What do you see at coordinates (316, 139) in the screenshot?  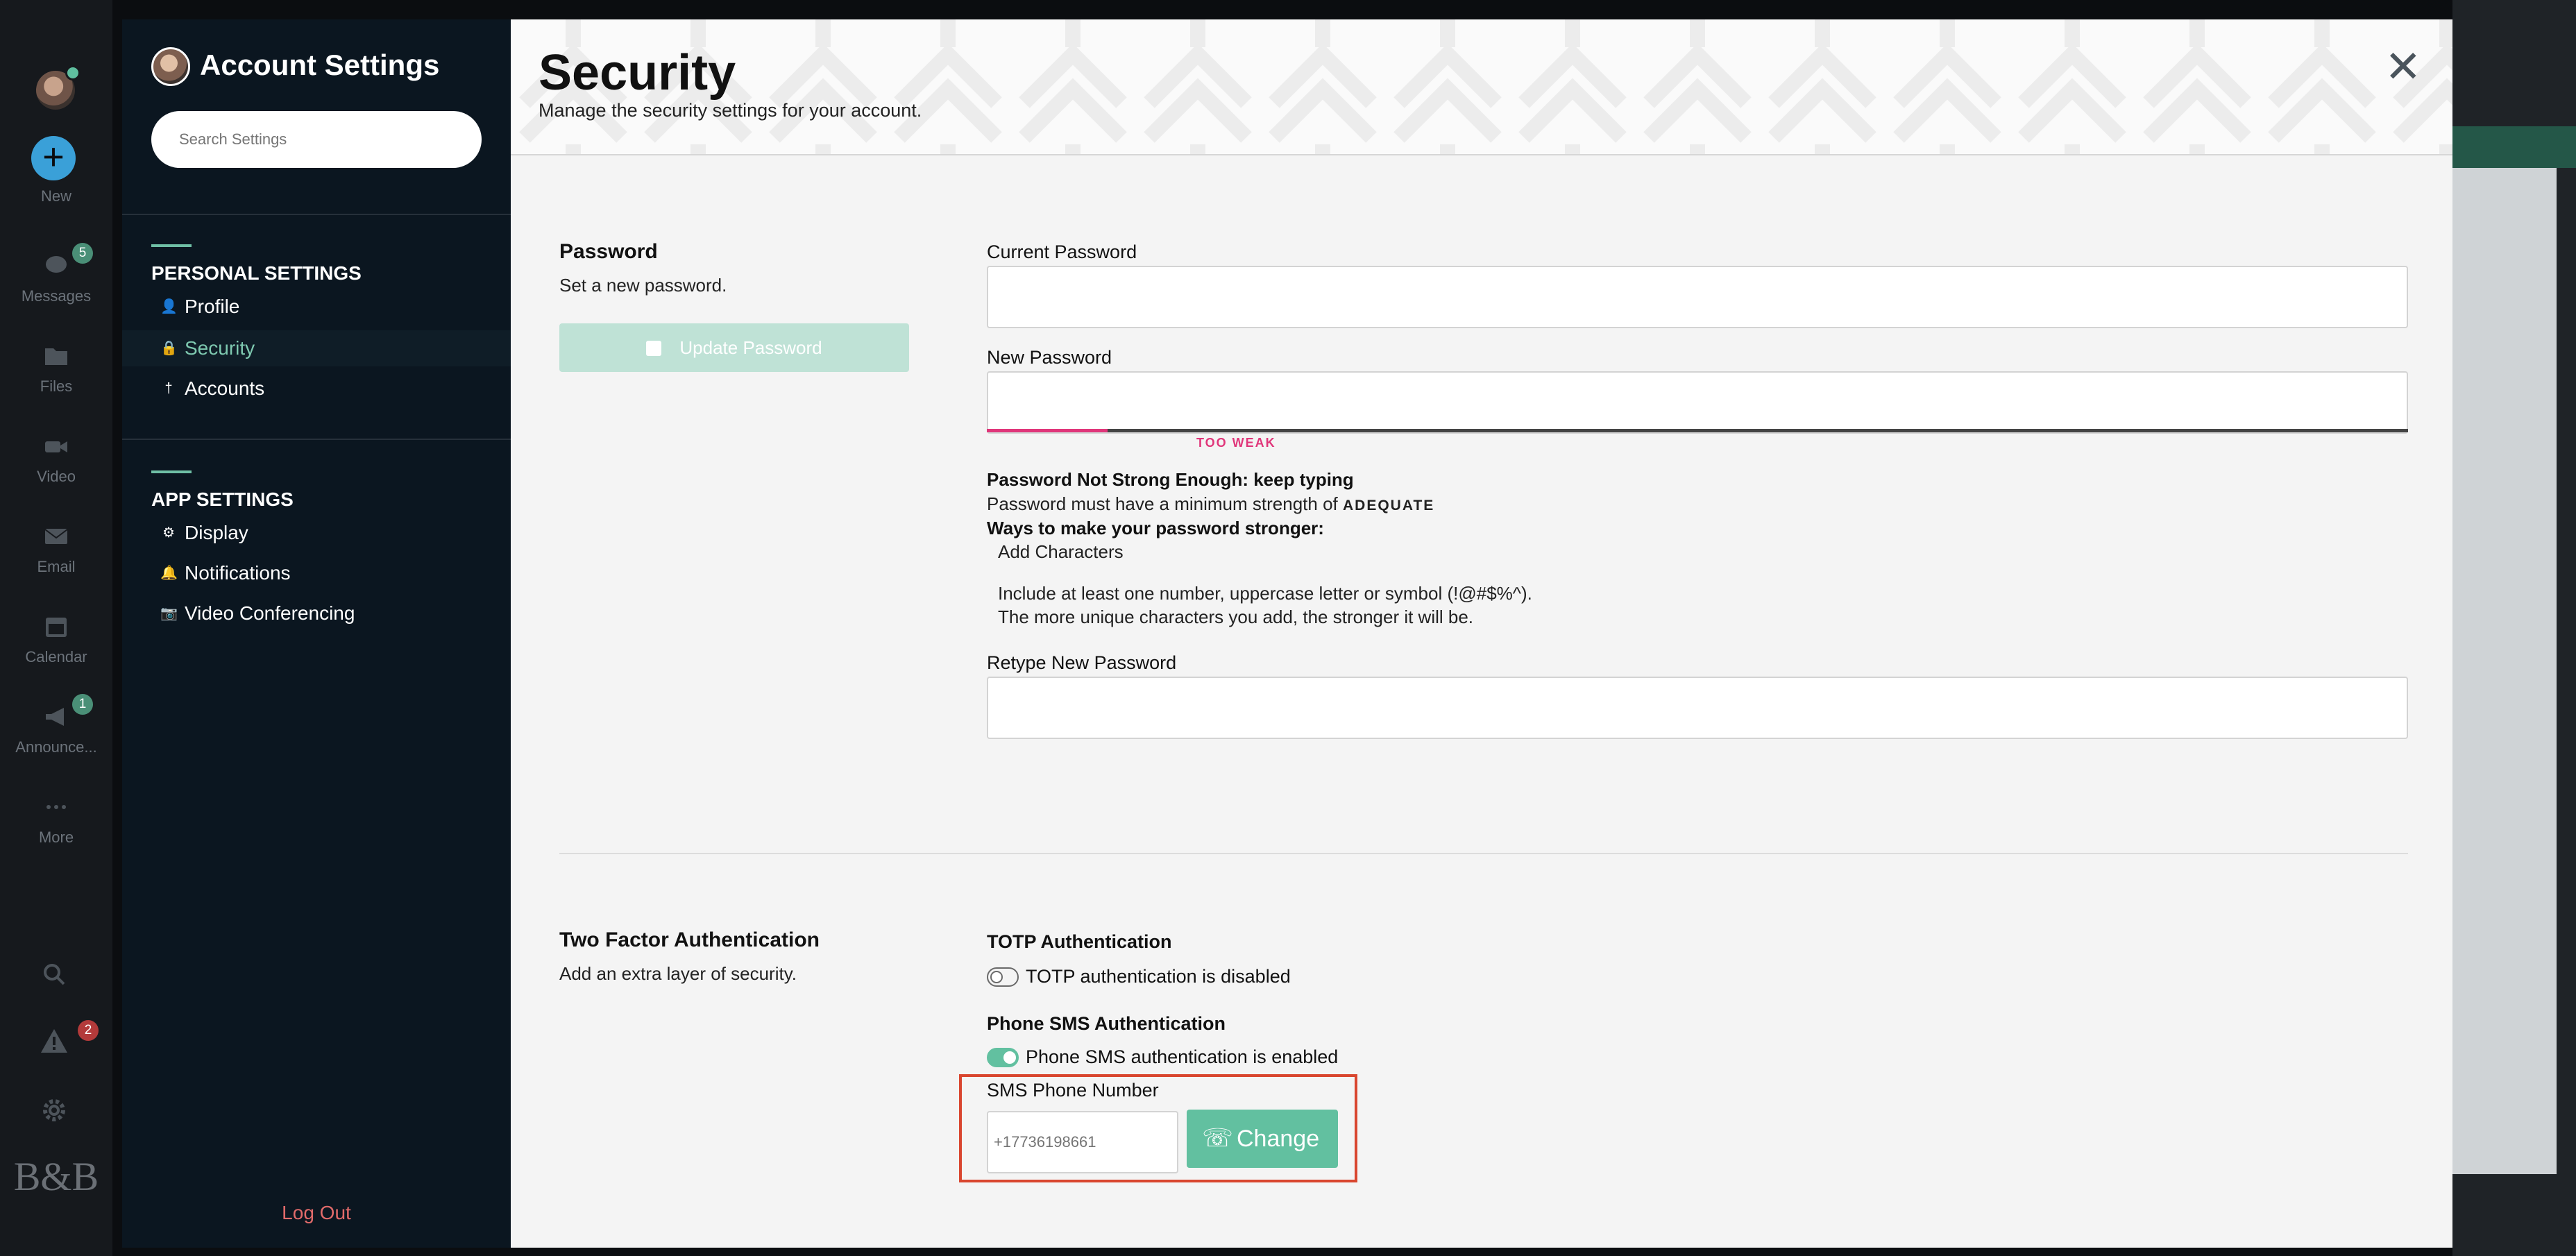 I see `search-settings-input` at bounding box center [316, 139].